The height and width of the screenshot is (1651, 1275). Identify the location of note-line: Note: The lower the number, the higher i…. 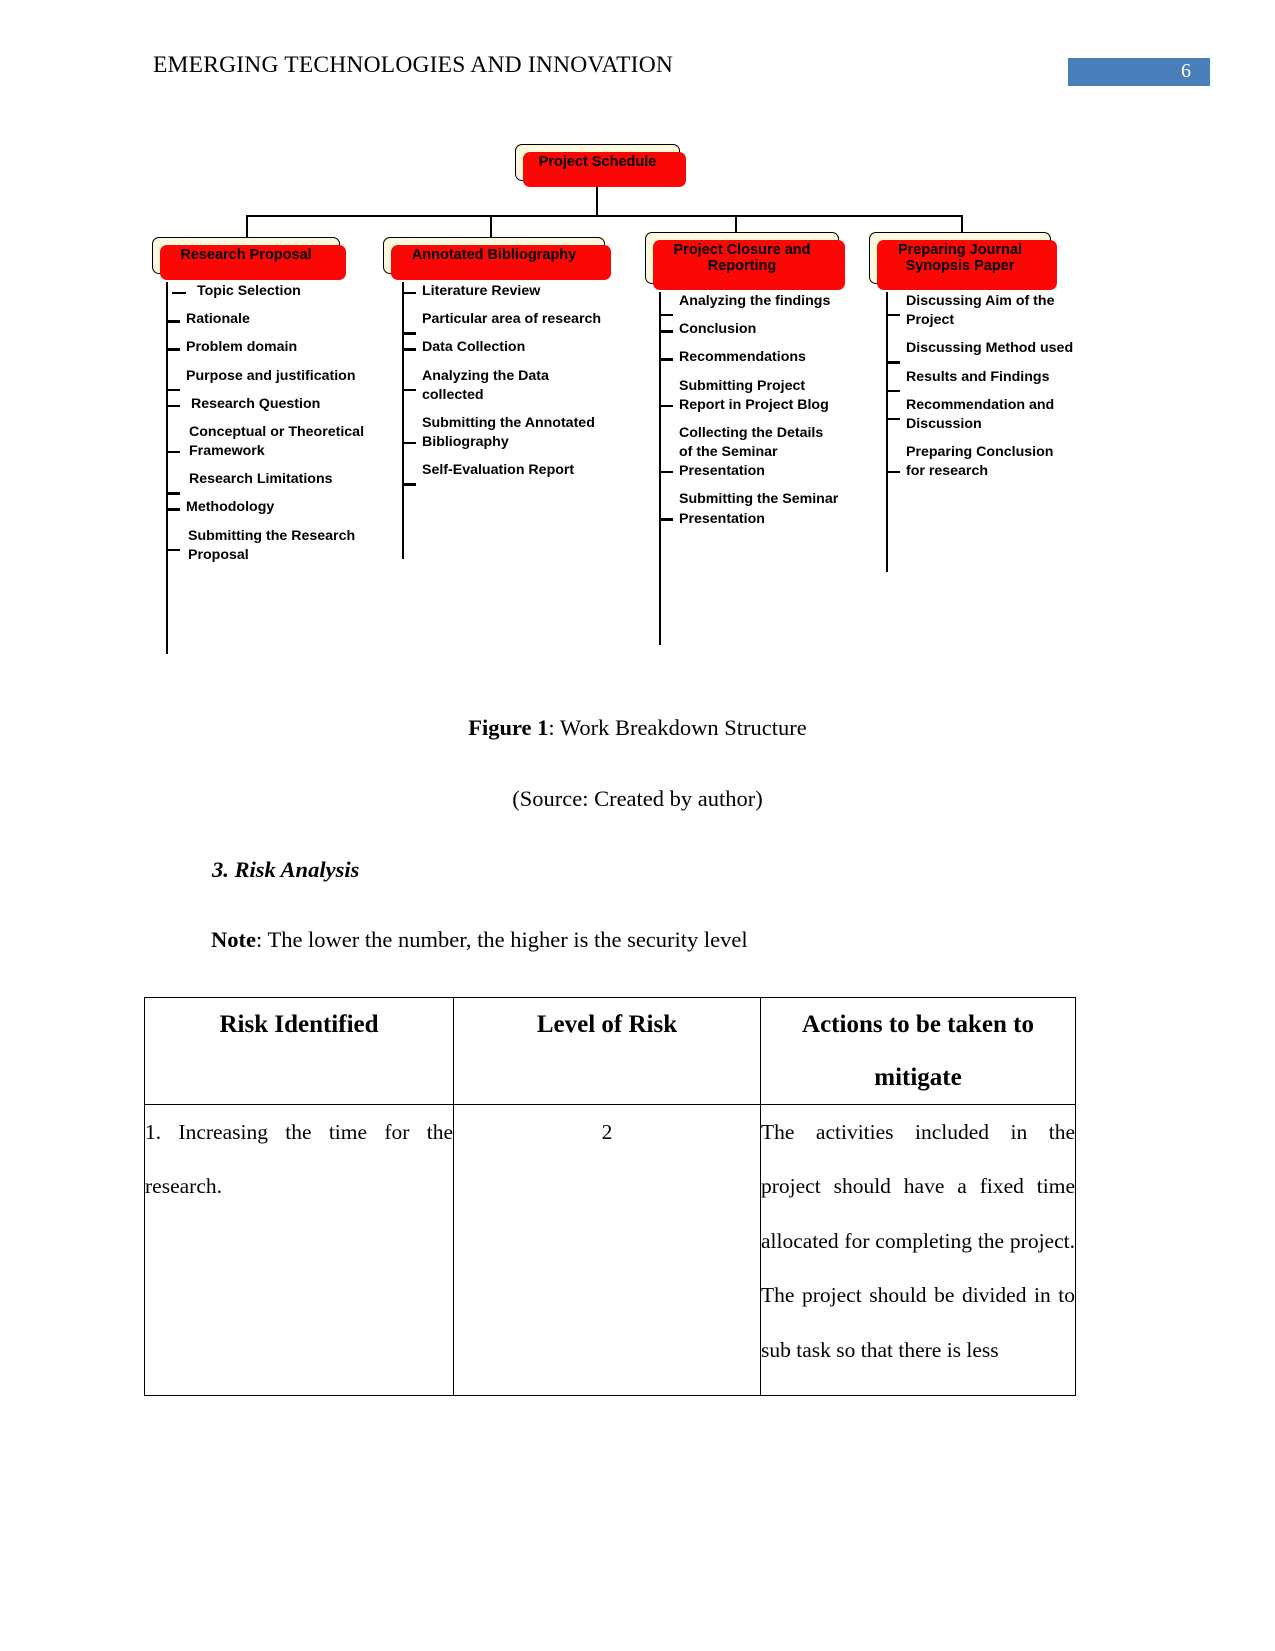
(479, 940).